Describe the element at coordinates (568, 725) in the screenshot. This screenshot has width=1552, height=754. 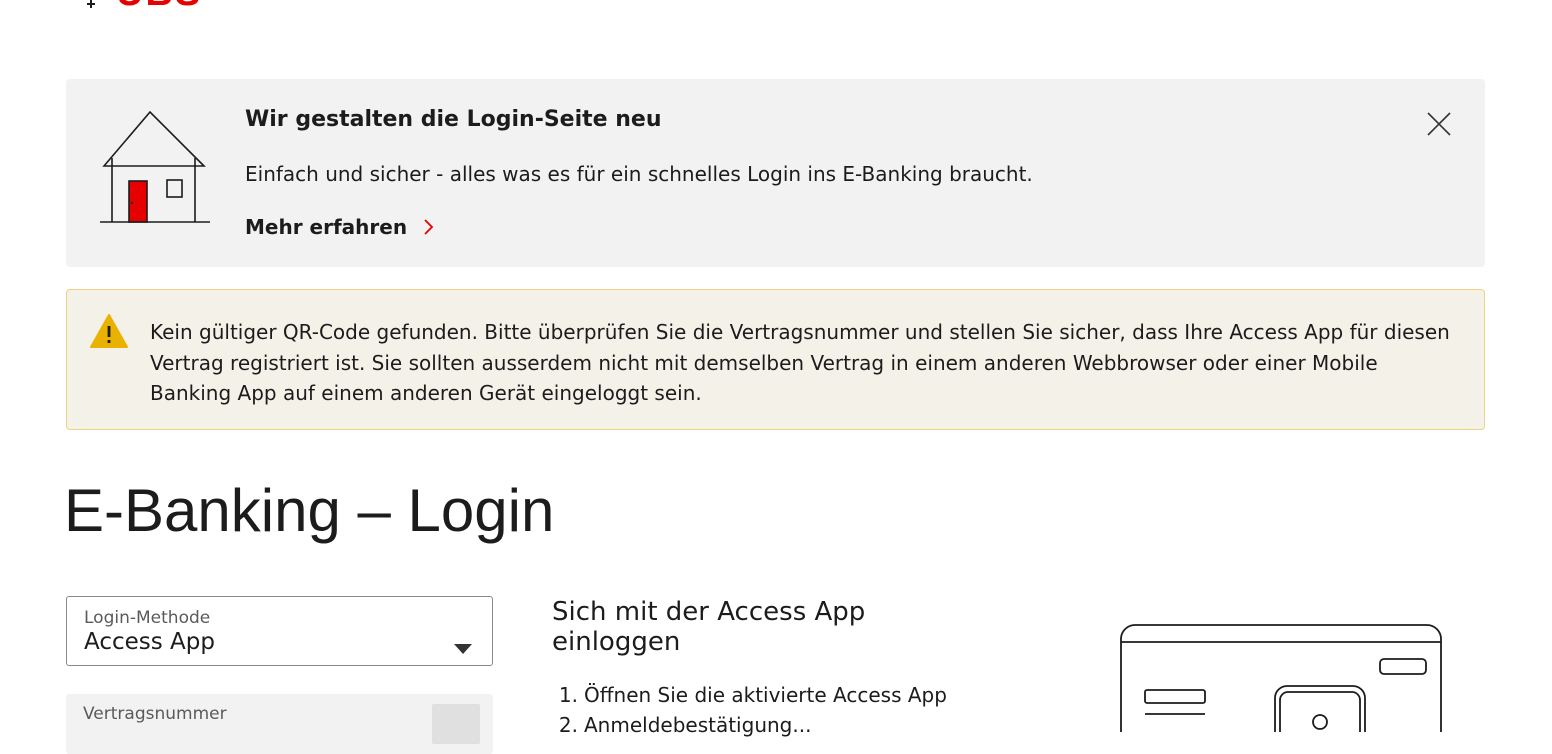
I see `step-number: 2.` at that location.